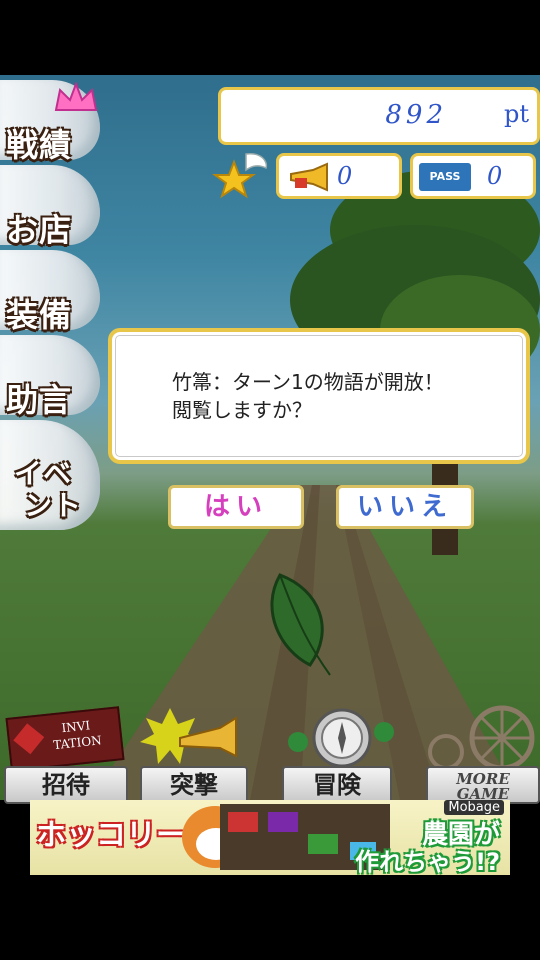 The image size is (540, 960). I want to click on no-button: いいえ, so click(405, 507).